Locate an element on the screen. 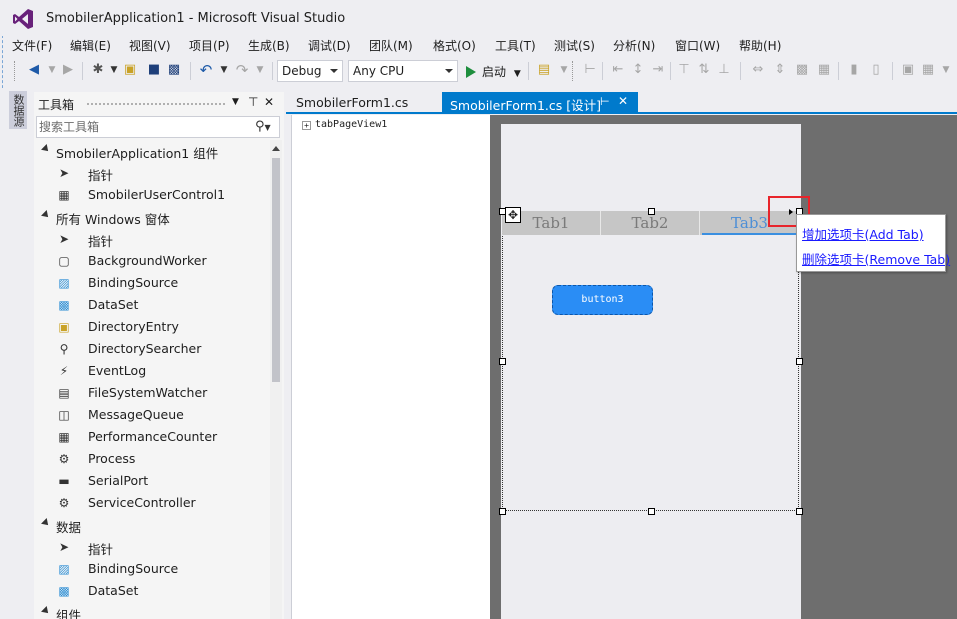 The image size is (957, 619). menu-window: 窗口(W) is located at coordinates (697, 45).